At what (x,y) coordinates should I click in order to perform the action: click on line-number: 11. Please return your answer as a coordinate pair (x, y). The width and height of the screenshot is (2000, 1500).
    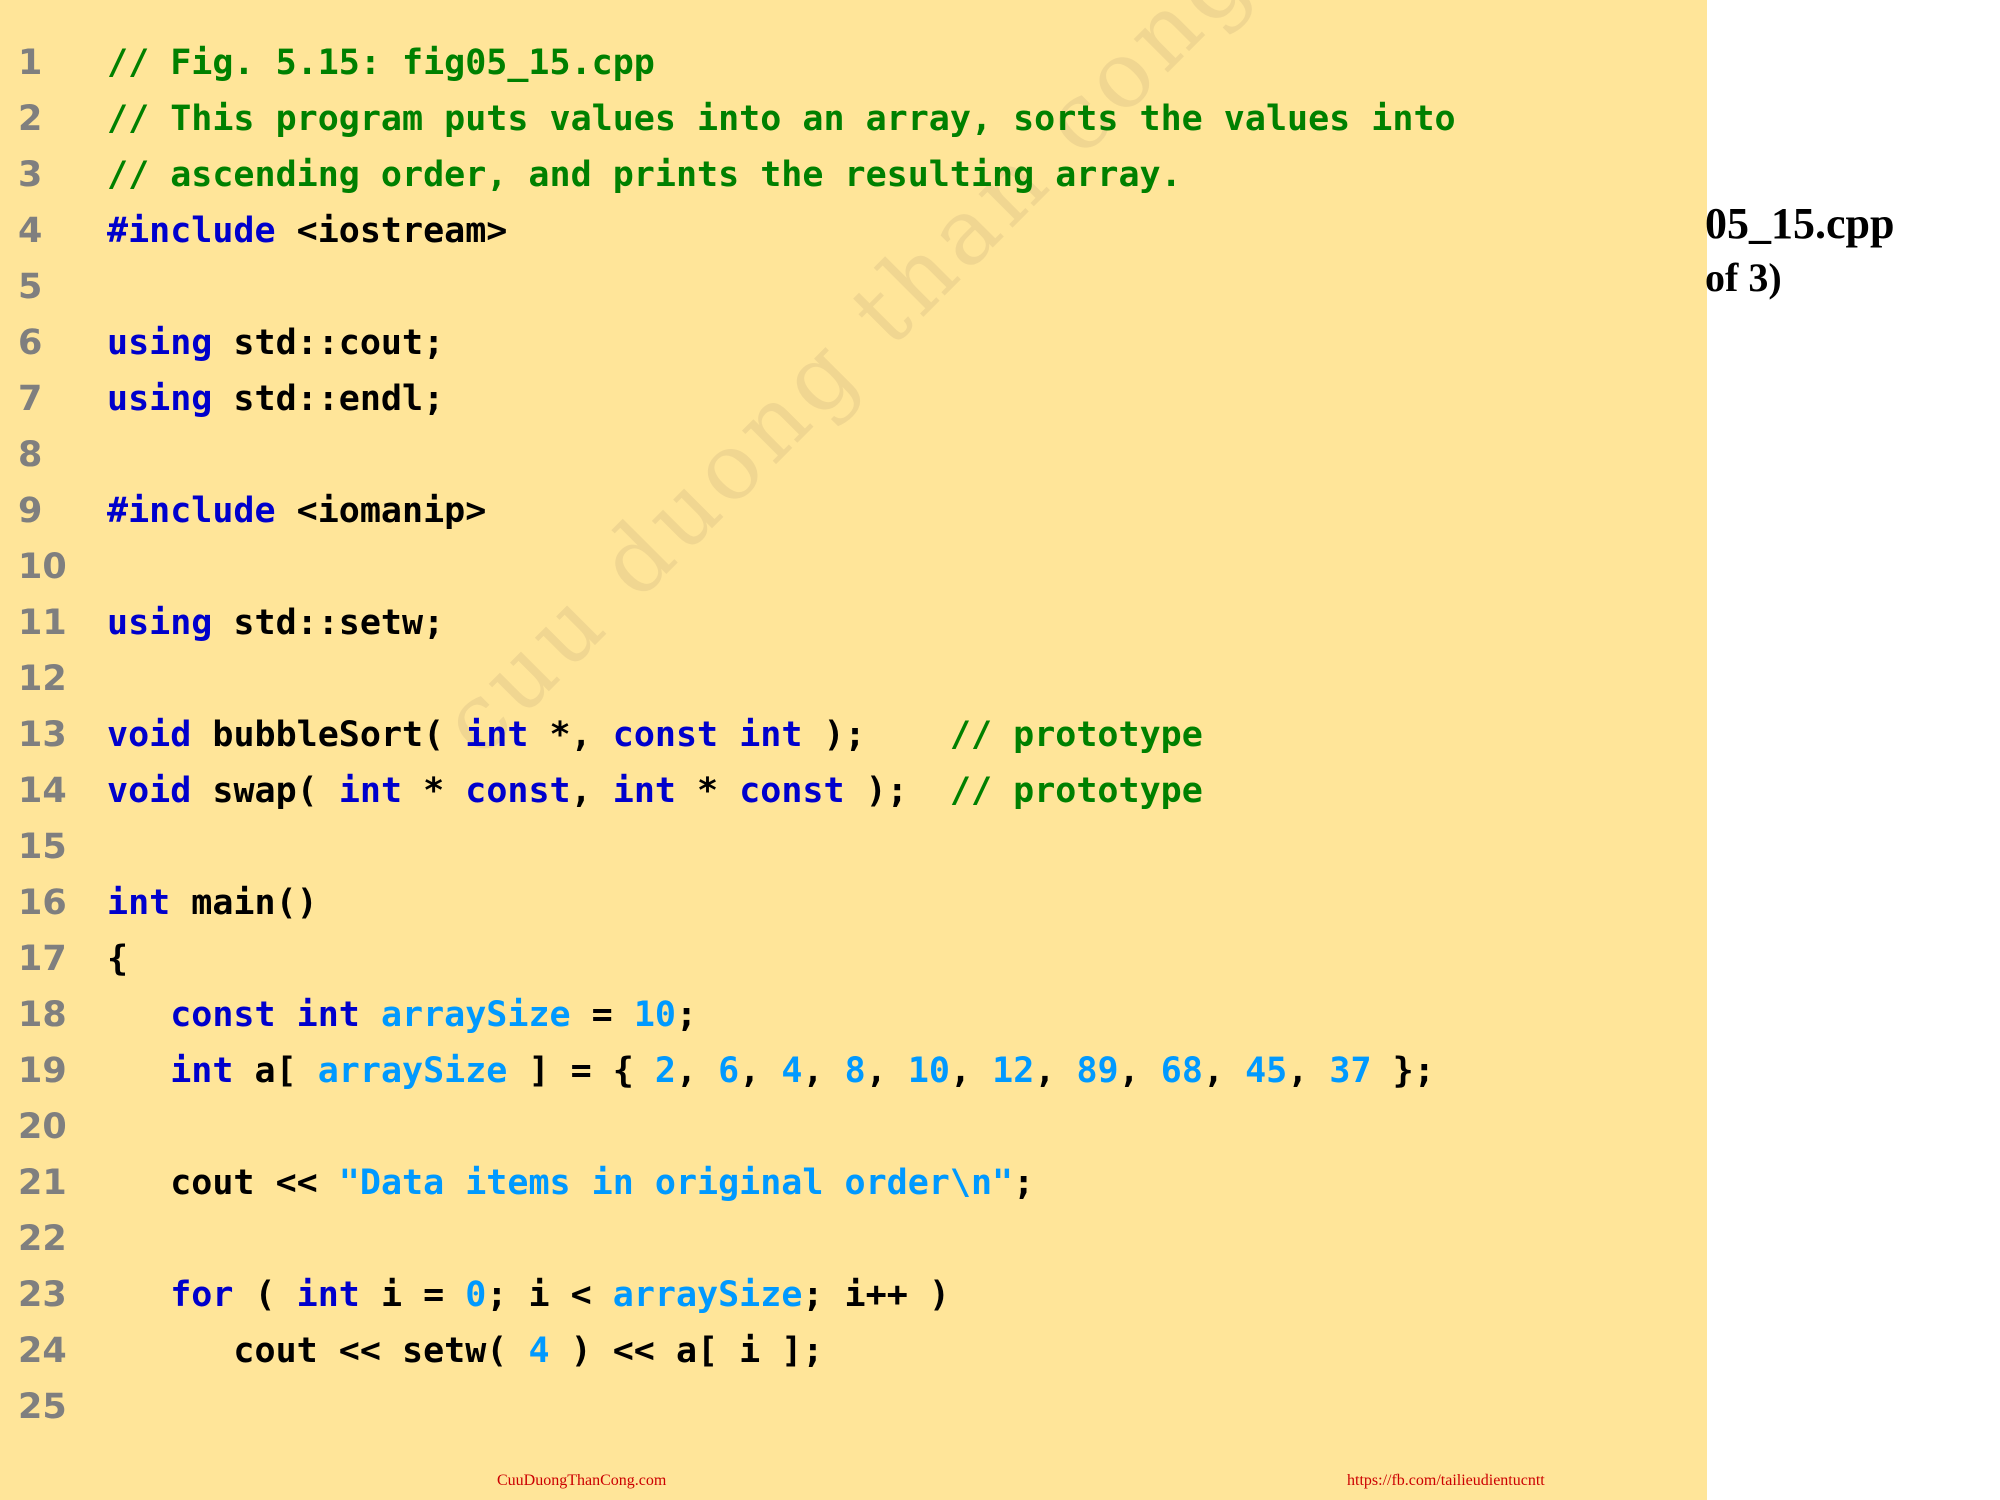
    Looking at the image, I should click on (42, 623).